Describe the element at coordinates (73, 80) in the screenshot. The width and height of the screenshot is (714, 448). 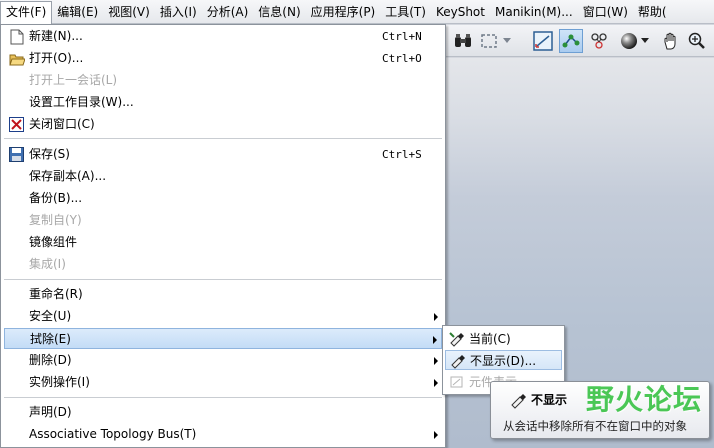
I see `menu-item-label: 打开上一会话(L)` at that location.